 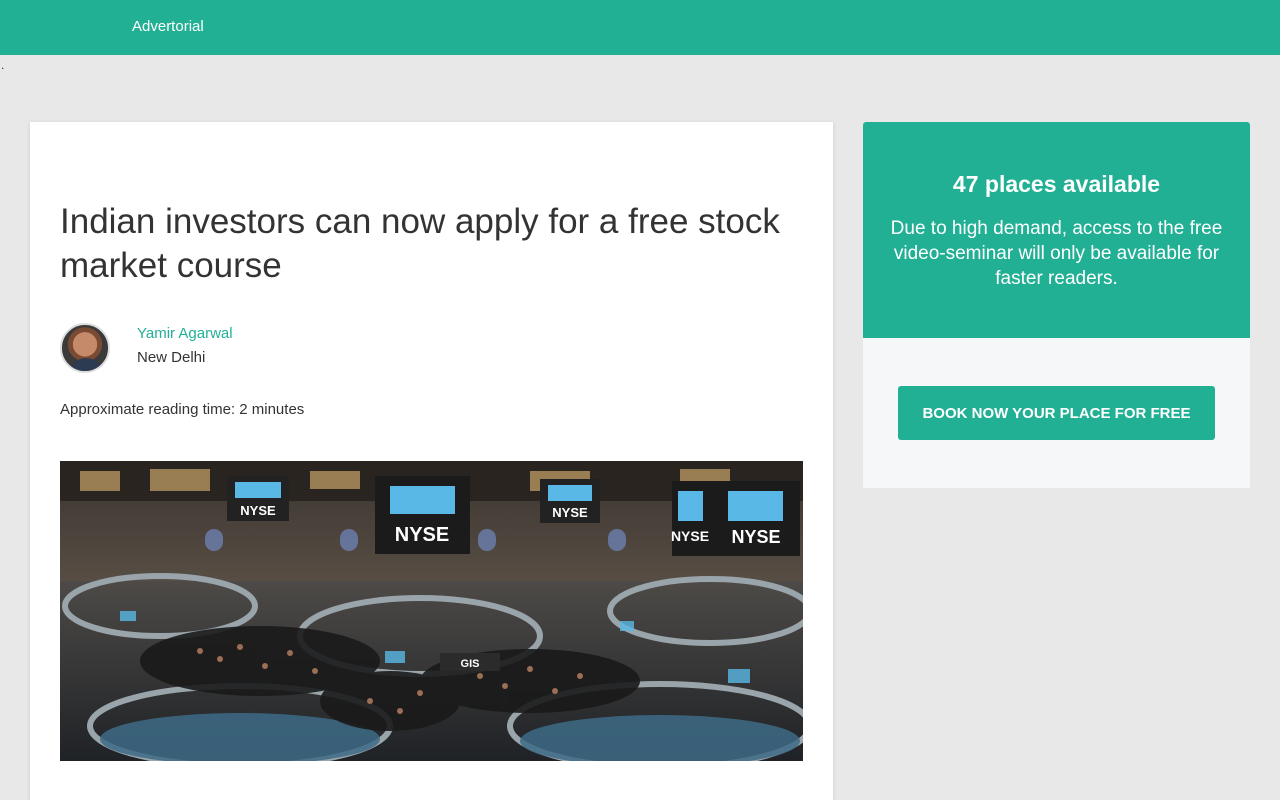 What do you see at coordinates (86, 364) in the screenshot?
I see `avatar-shirt` at bounding box center [86, 364].